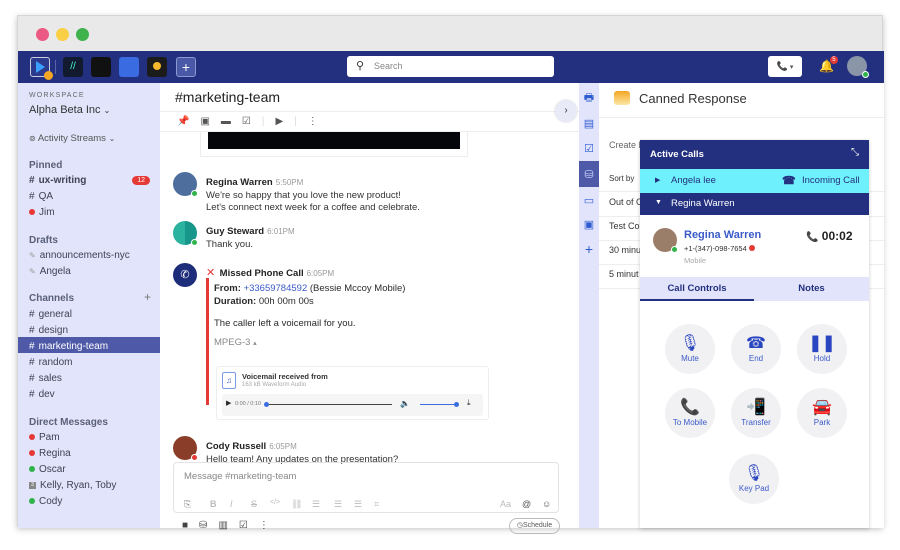 The image size is (900, 550). What do you see at coordinates (625, 250) in the screenshot?
I see `canned-response-item: 30 minu` at bounding box center [625, 250].